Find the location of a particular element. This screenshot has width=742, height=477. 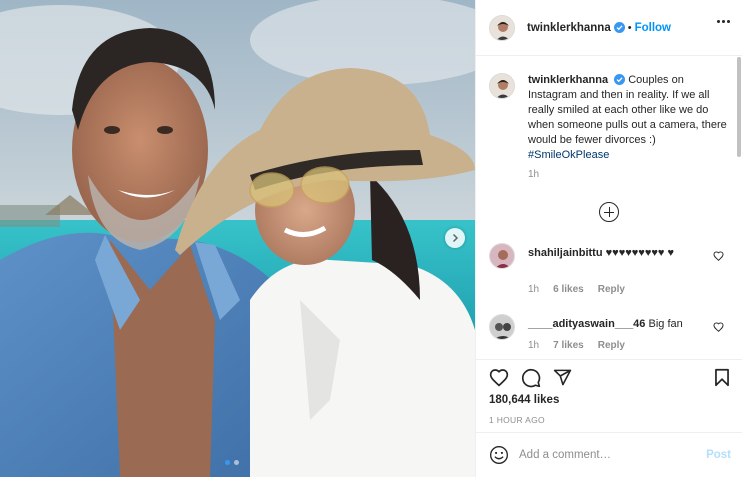

carousel-dot is located at coordinates (236, 462).